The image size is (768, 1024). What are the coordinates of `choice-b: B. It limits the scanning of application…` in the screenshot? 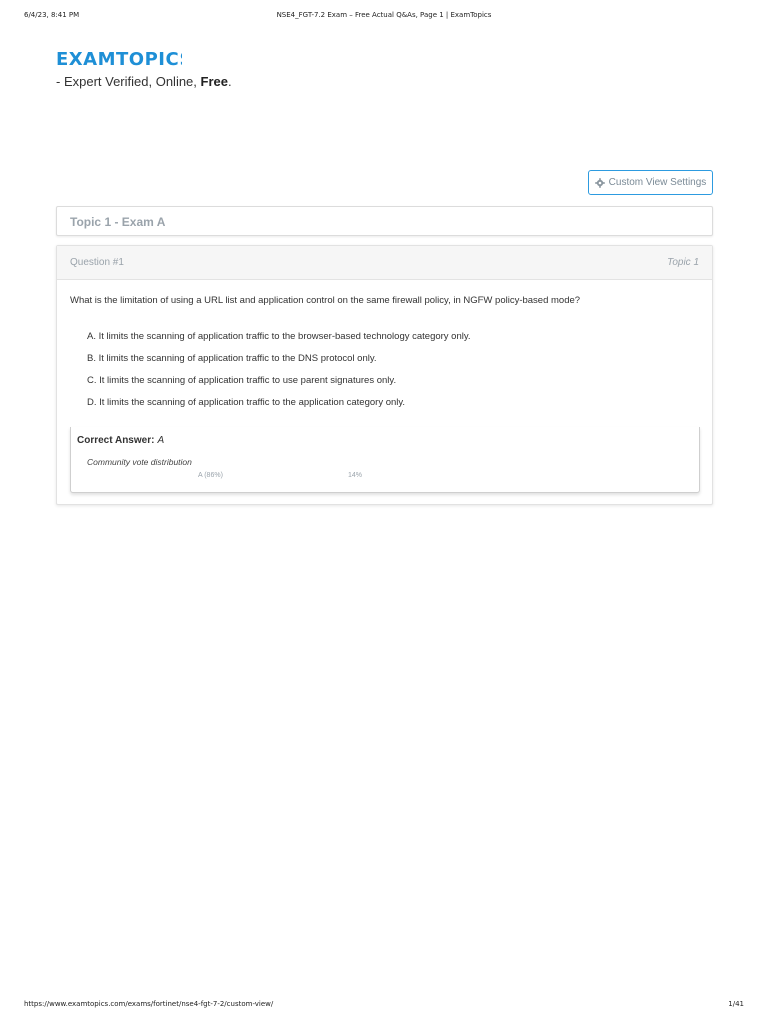 It's located at (279, 364).